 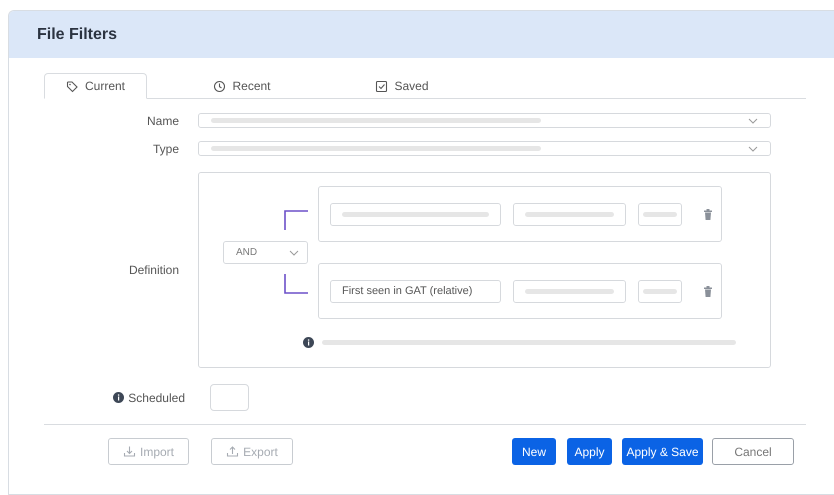 I want to click on tab: Current, so click(x=95, y=86).